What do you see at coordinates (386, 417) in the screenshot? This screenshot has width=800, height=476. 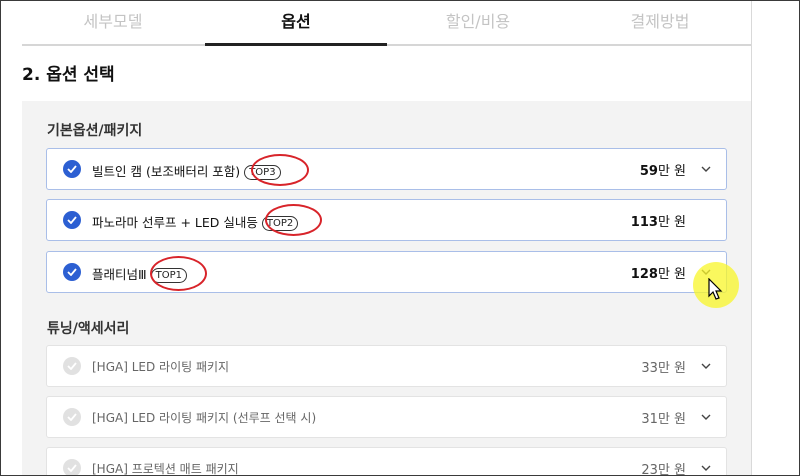 I see `option-row-led-lighting-sunroof: [HGA] LED 라이팅 패키지 (선루프 선택 시) 31만 원` at bounding box center [386, 417].